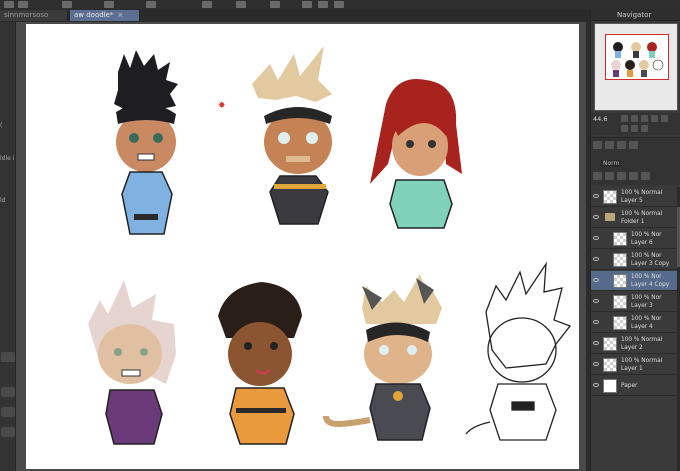  I want to click on left-tool-panel: ( ldle i ld, so click(8, 246).